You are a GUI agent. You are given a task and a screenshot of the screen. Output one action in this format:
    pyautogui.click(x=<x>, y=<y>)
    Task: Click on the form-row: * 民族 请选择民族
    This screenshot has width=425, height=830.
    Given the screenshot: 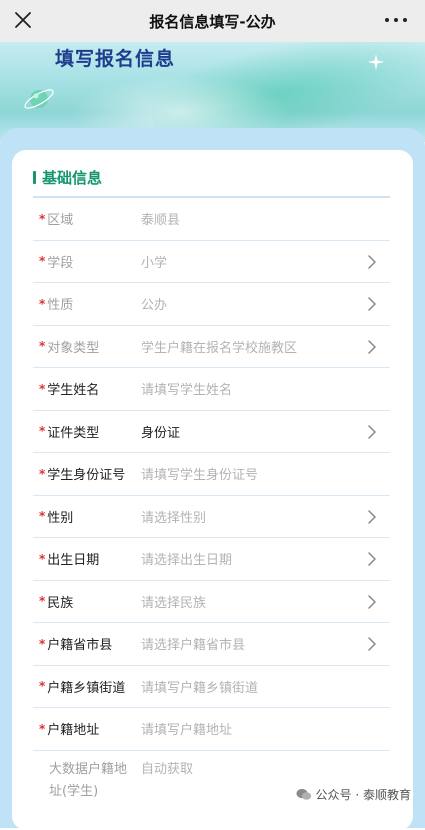 What is the action you would take?
    pyautogui.click(x=211, y=602)
    